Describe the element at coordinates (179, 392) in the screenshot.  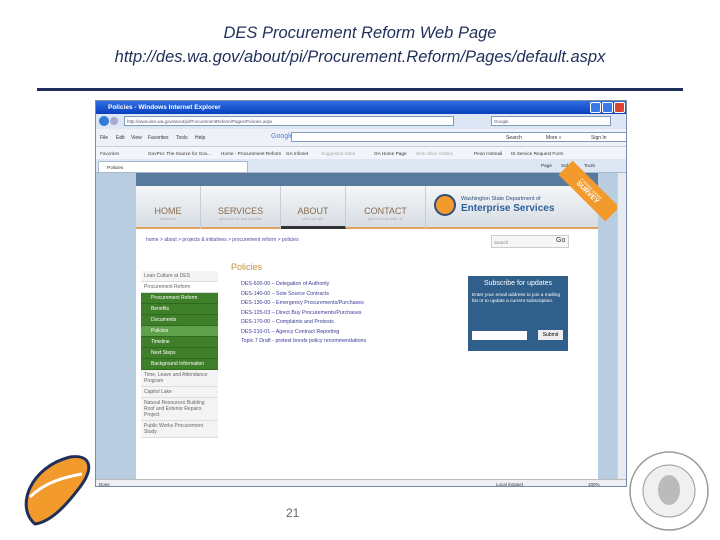
I see `sidebar-item: Capitol Lake` at that location.